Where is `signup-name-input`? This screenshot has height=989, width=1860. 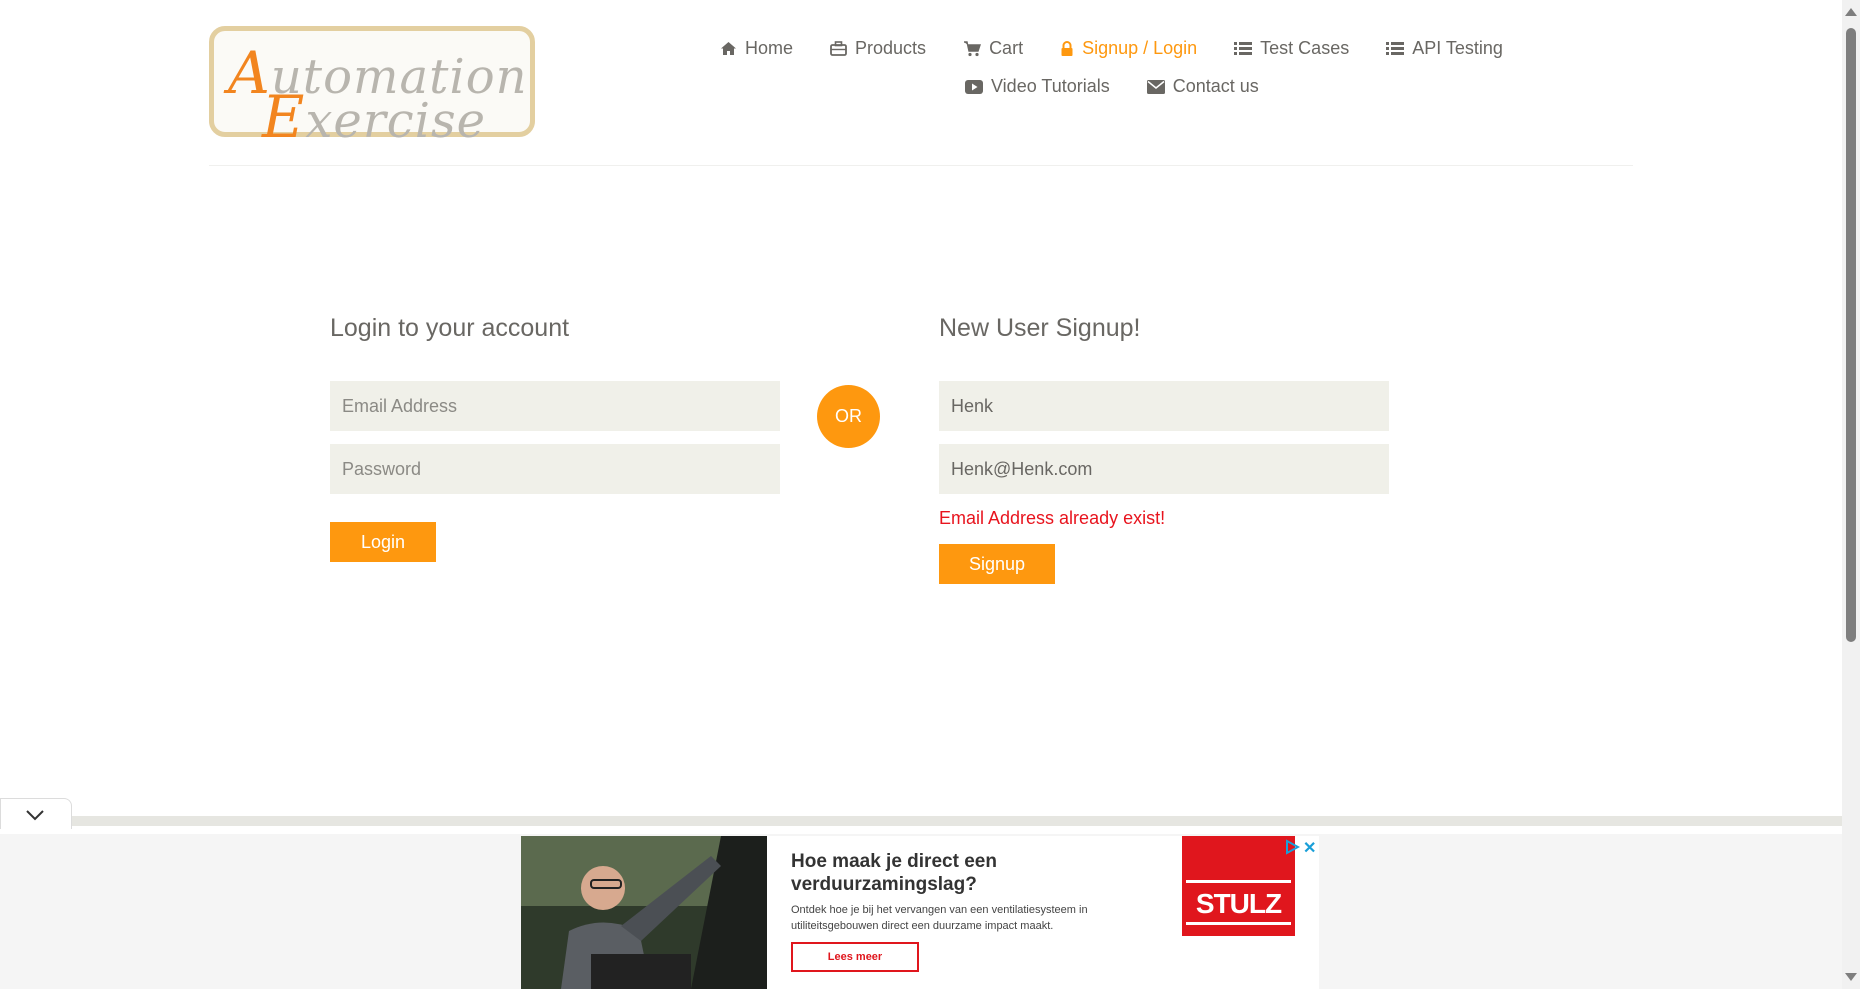 signup-name-input is located at coordinates (1164, 406).